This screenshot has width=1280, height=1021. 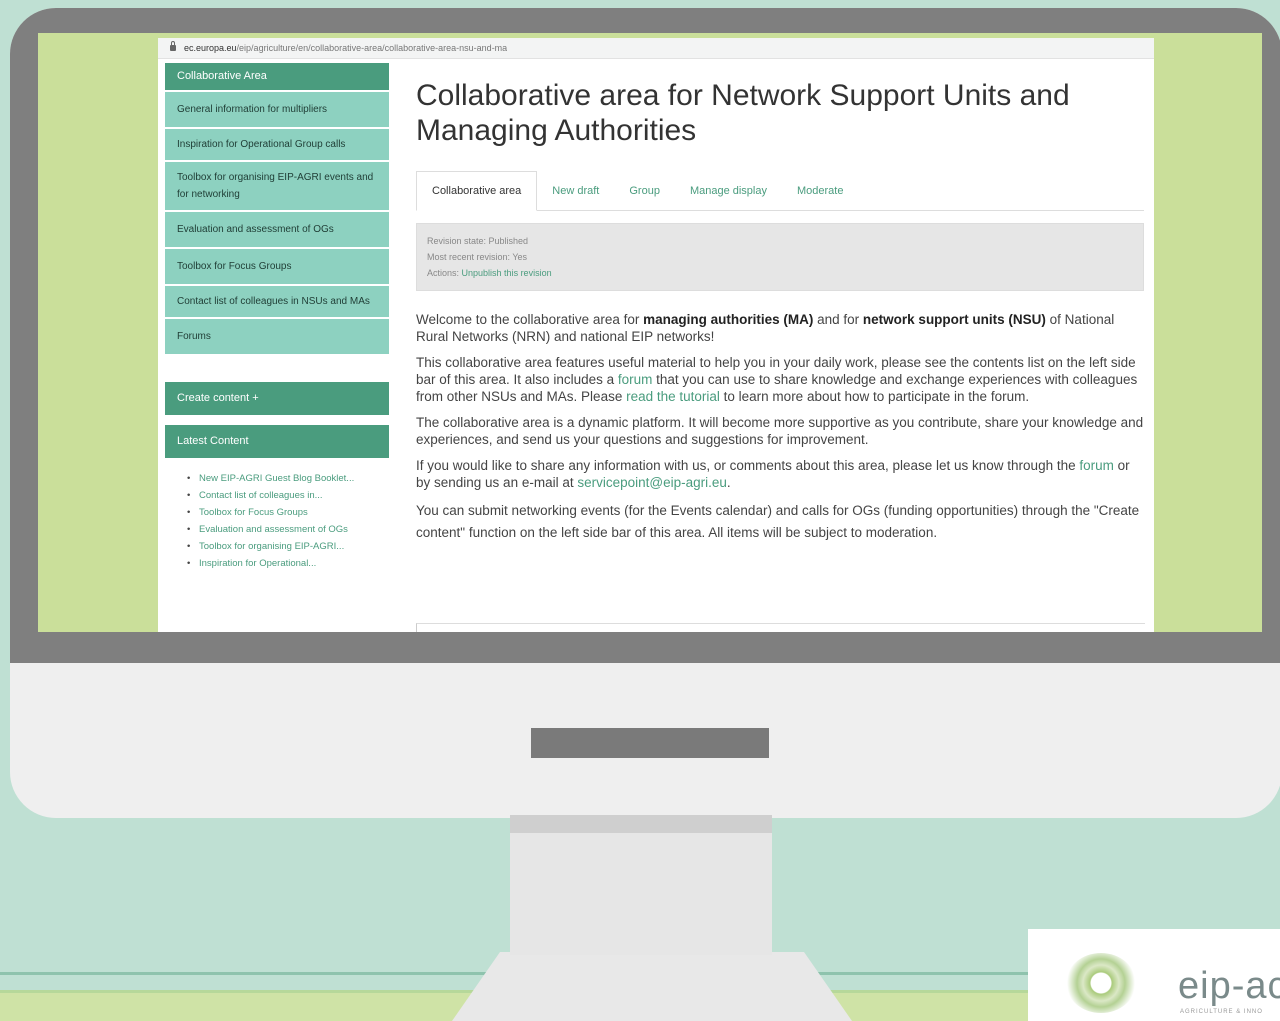 I want to click on revision-latest: Most recent revision: Yes, so click(x=477, y=257).